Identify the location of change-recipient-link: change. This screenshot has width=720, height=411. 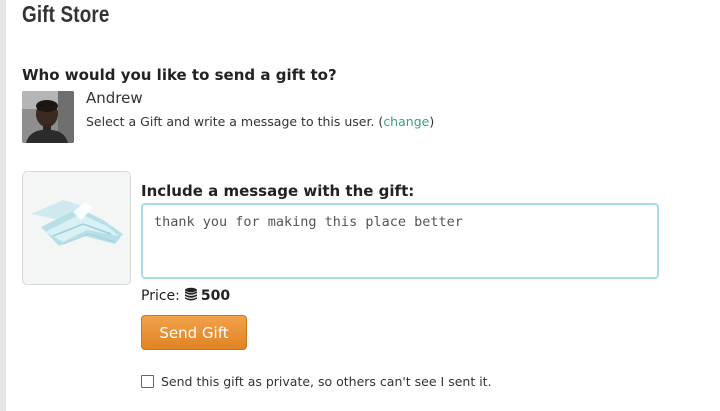
(406, 121).